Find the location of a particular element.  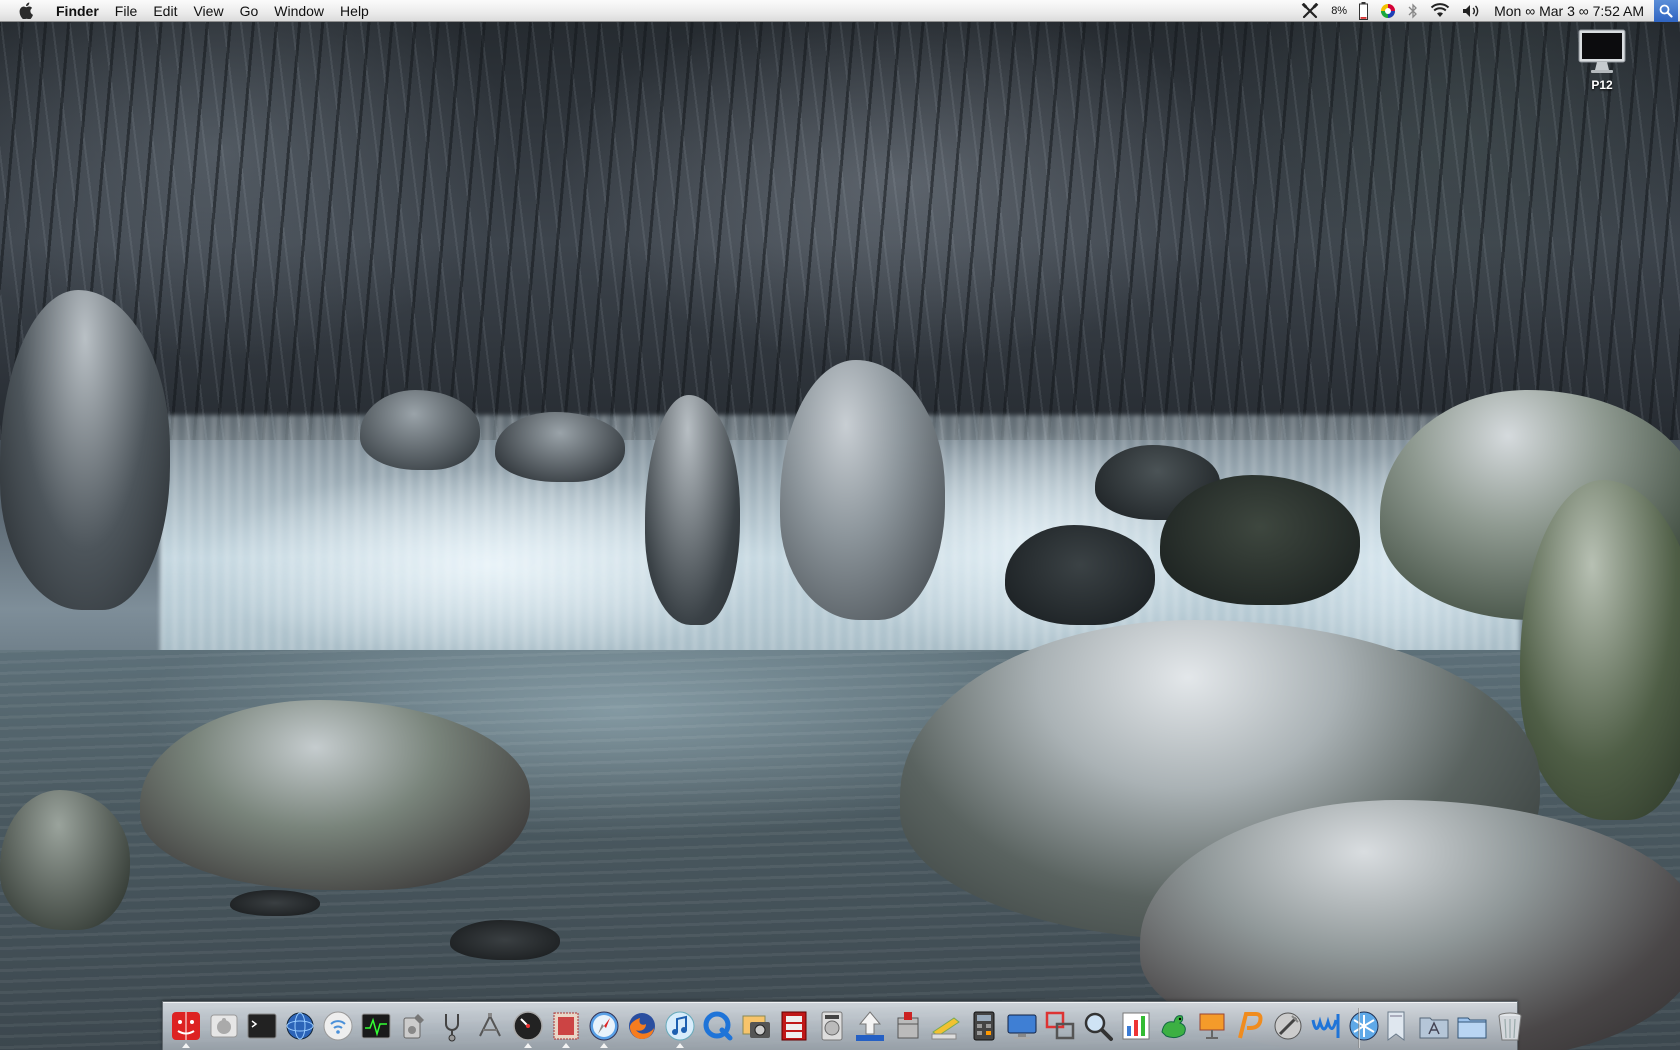

terminal-icon is located at coordinates (262, 1026).